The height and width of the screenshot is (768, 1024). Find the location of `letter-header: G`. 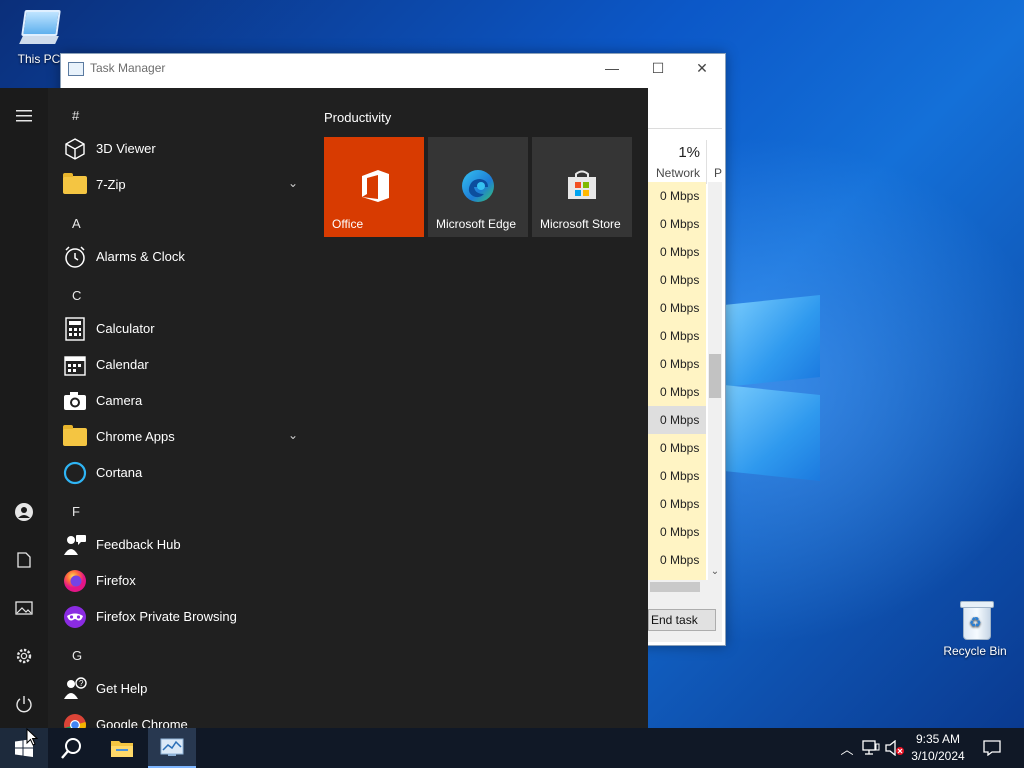

letter-header: G is located at coordinates (77, 655).